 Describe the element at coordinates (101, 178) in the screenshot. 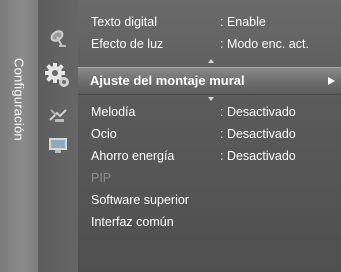

I see `menu-item-label: PIP` at that location.